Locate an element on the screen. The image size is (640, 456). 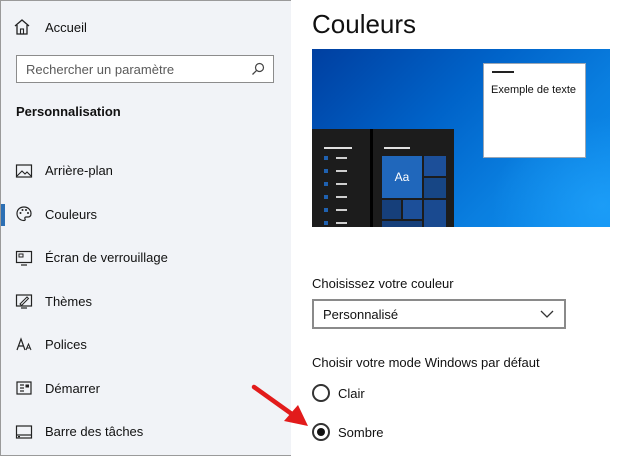
sidebar-item-couleurs: Couleurs is located at coordinates (146, 215).